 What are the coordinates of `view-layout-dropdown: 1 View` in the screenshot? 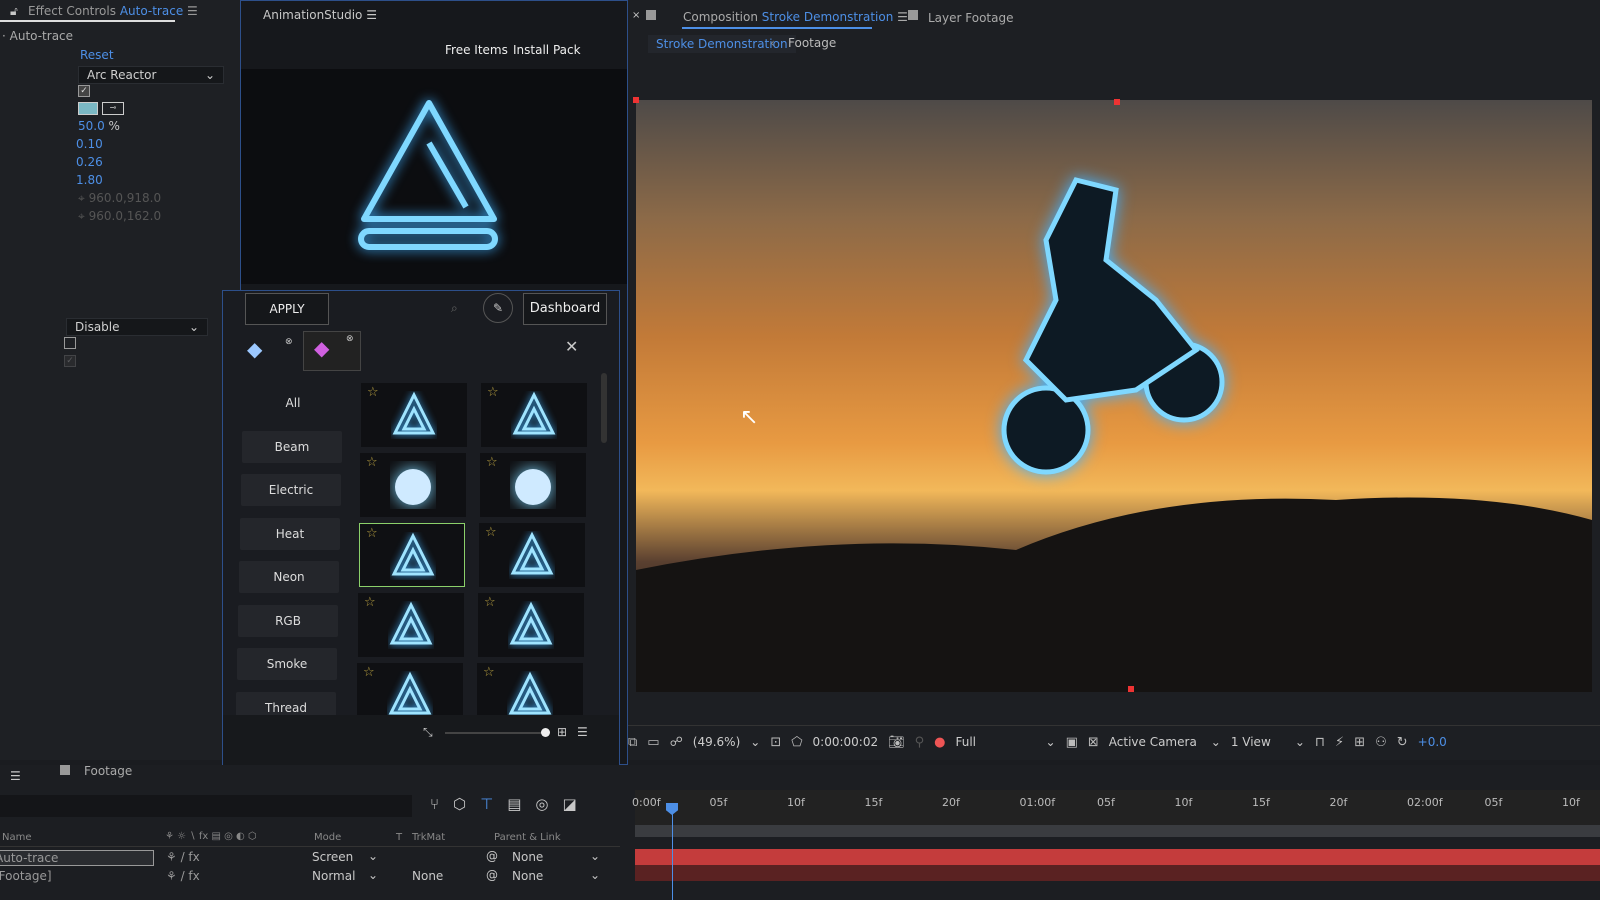 It's located at (1258, 742).